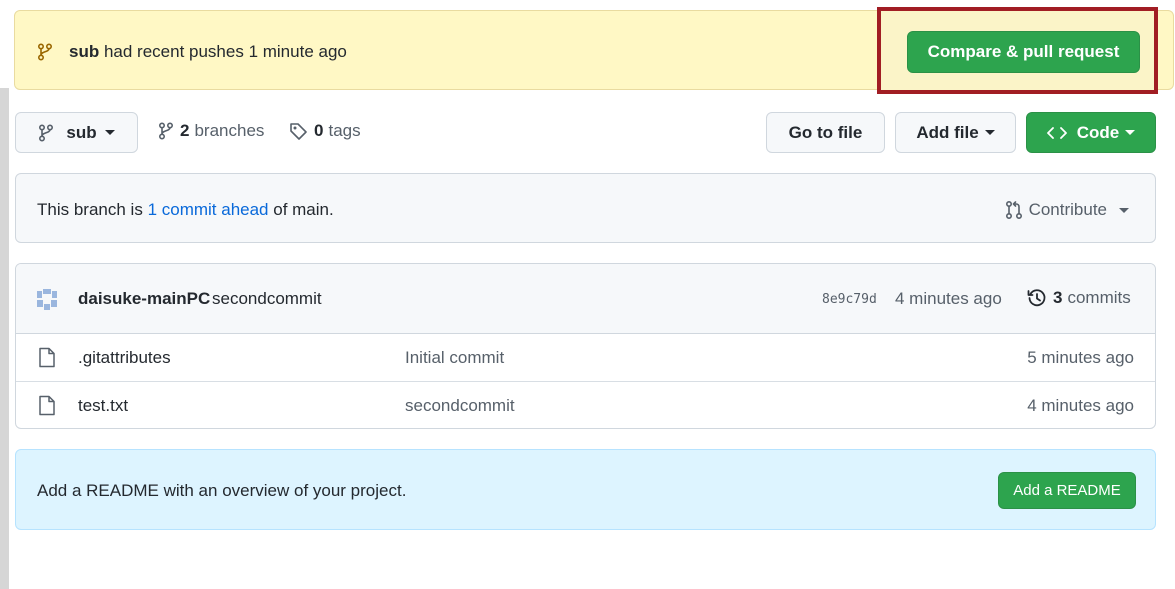 The image size is (1175, 589). I want to click on add-file-label: Add file, so click(947, 132).